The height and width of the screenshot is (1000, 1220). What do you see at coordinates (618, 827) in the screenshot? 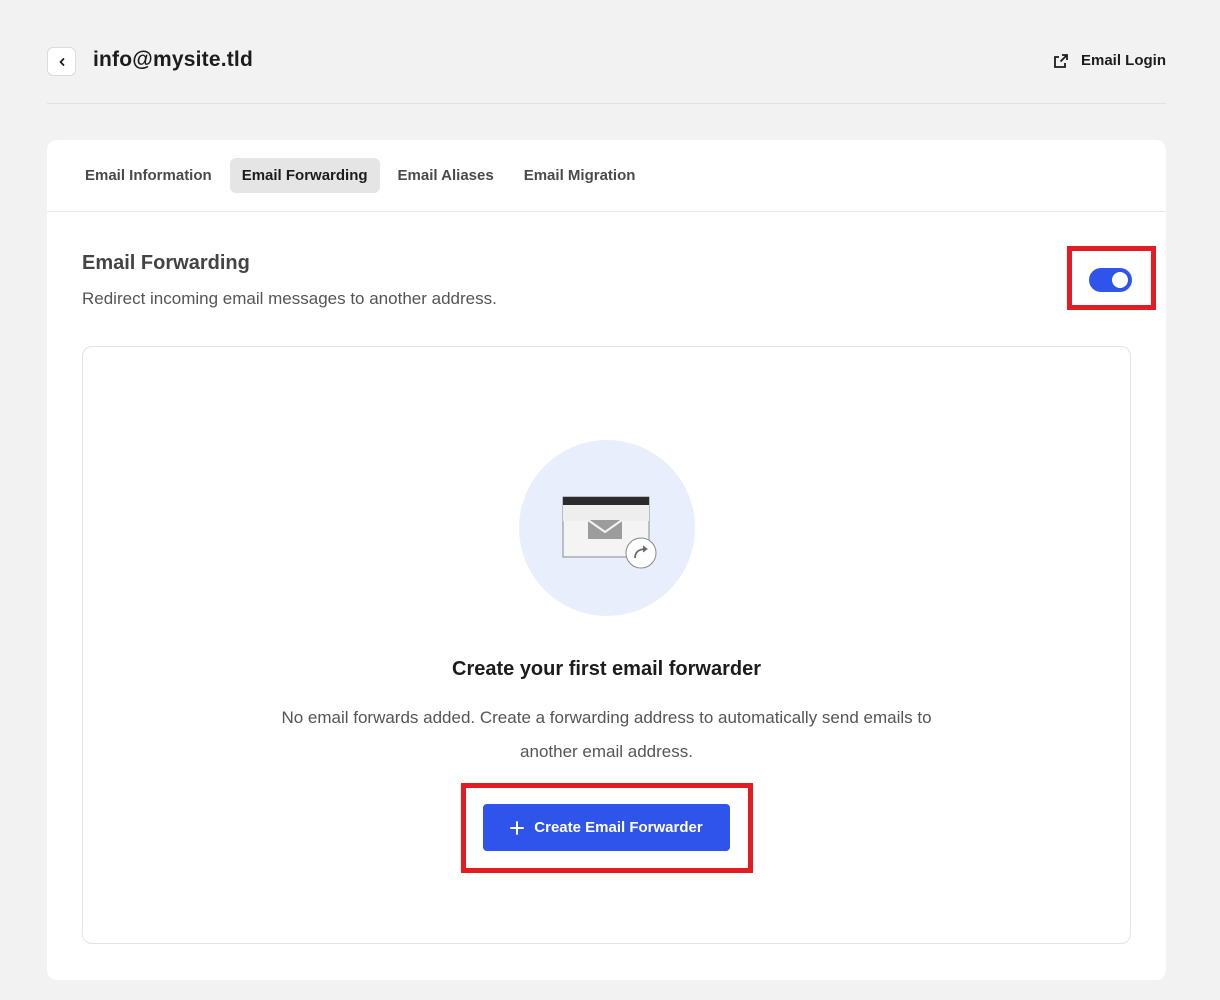
I see `create-button-label: Create Email Forwarder` at bounding box center [618, 827].